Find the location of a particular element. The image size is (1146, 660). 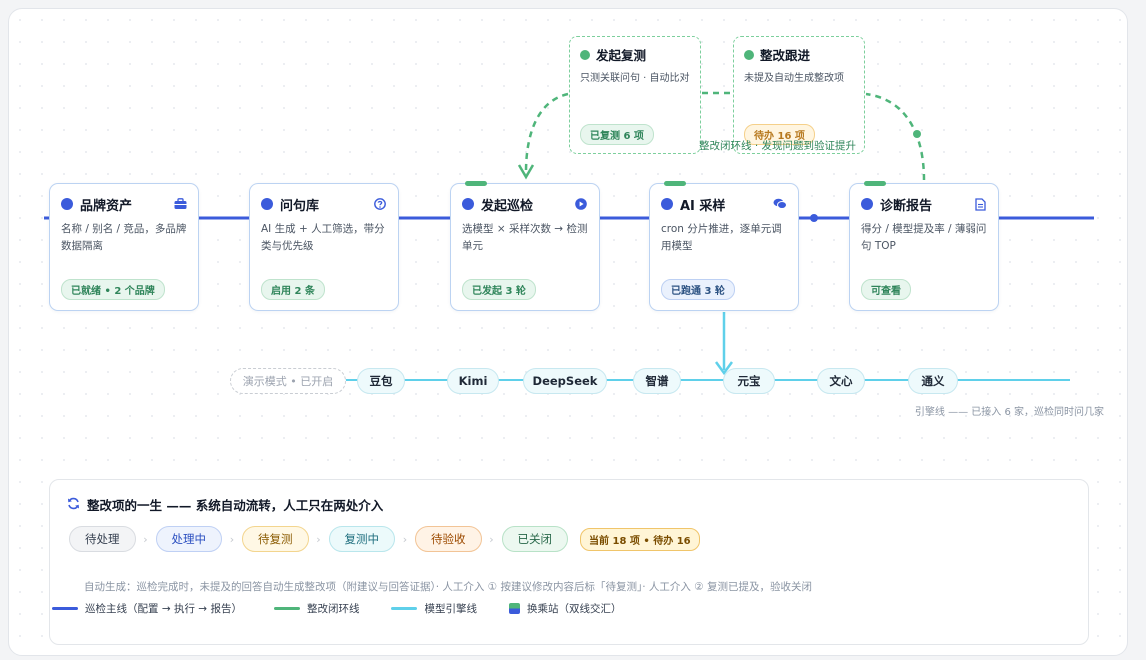

stage-desc: cron 分片推进，逐单元调用模型 is located at coordinates (721, 237).